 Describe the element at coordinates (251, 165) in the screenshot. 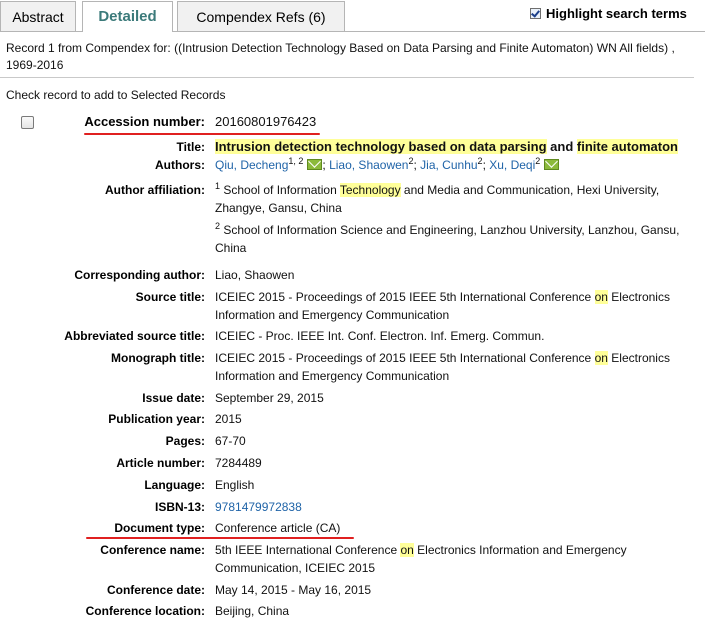

I see `author-link: Qiu, Decheng` at that location.